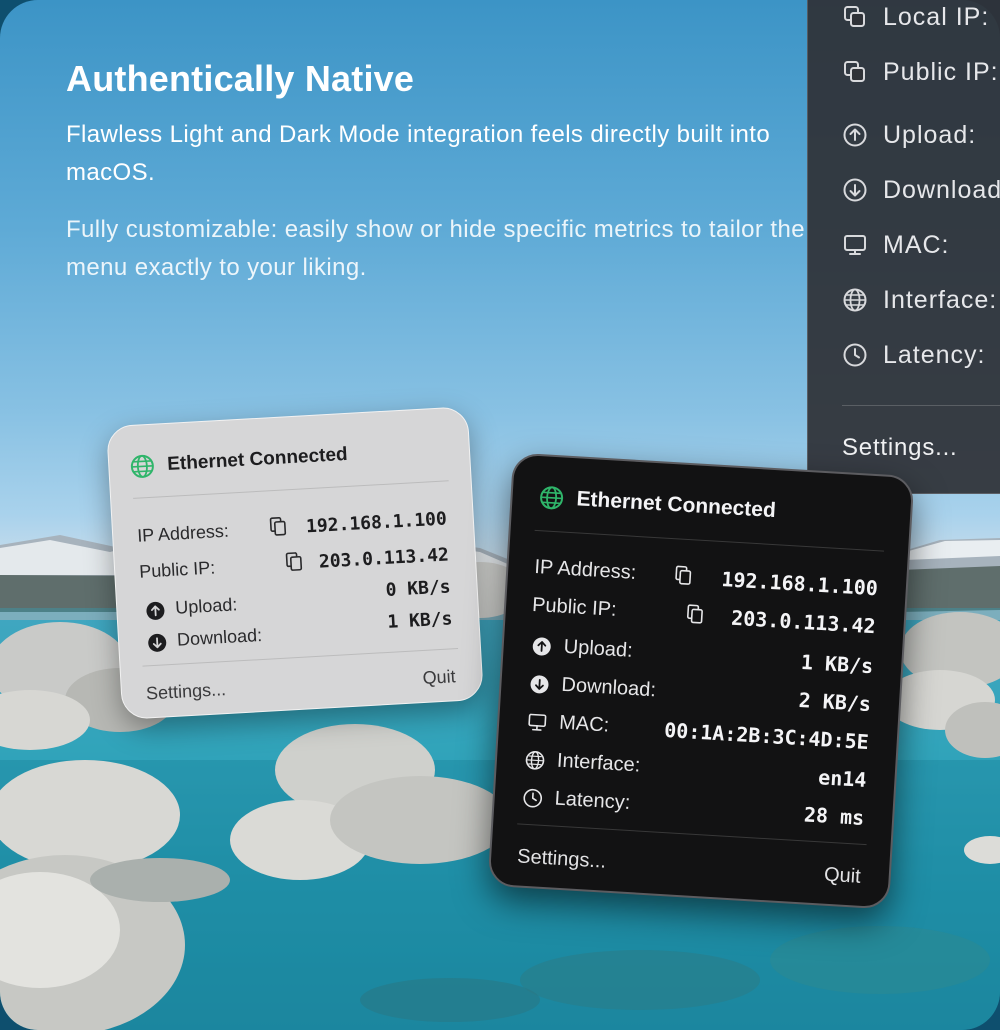 The height and width of the screenshot is (1030, 1000). I want to click on side-menu-item-download: Download:, so click(921, 190).